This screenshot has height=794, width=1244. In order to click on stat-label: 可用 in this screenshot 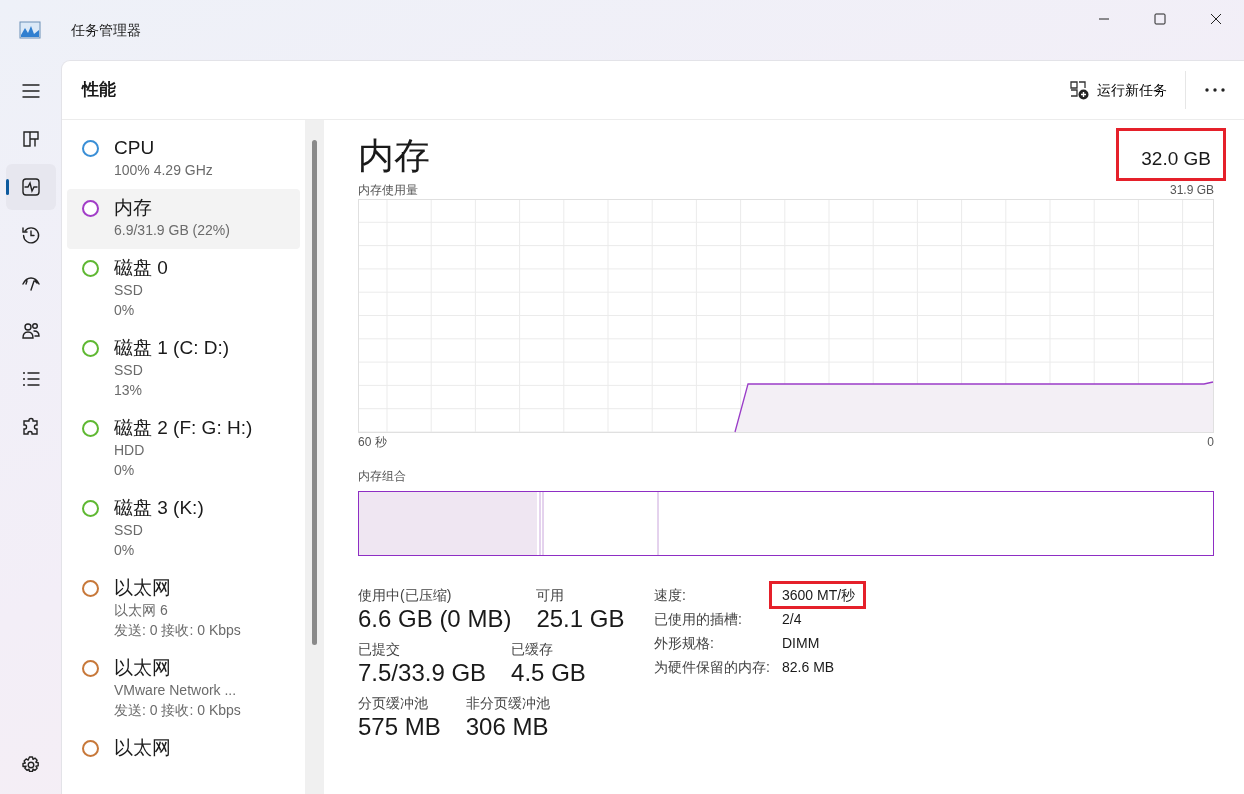, I will do `click(551, 594)`.